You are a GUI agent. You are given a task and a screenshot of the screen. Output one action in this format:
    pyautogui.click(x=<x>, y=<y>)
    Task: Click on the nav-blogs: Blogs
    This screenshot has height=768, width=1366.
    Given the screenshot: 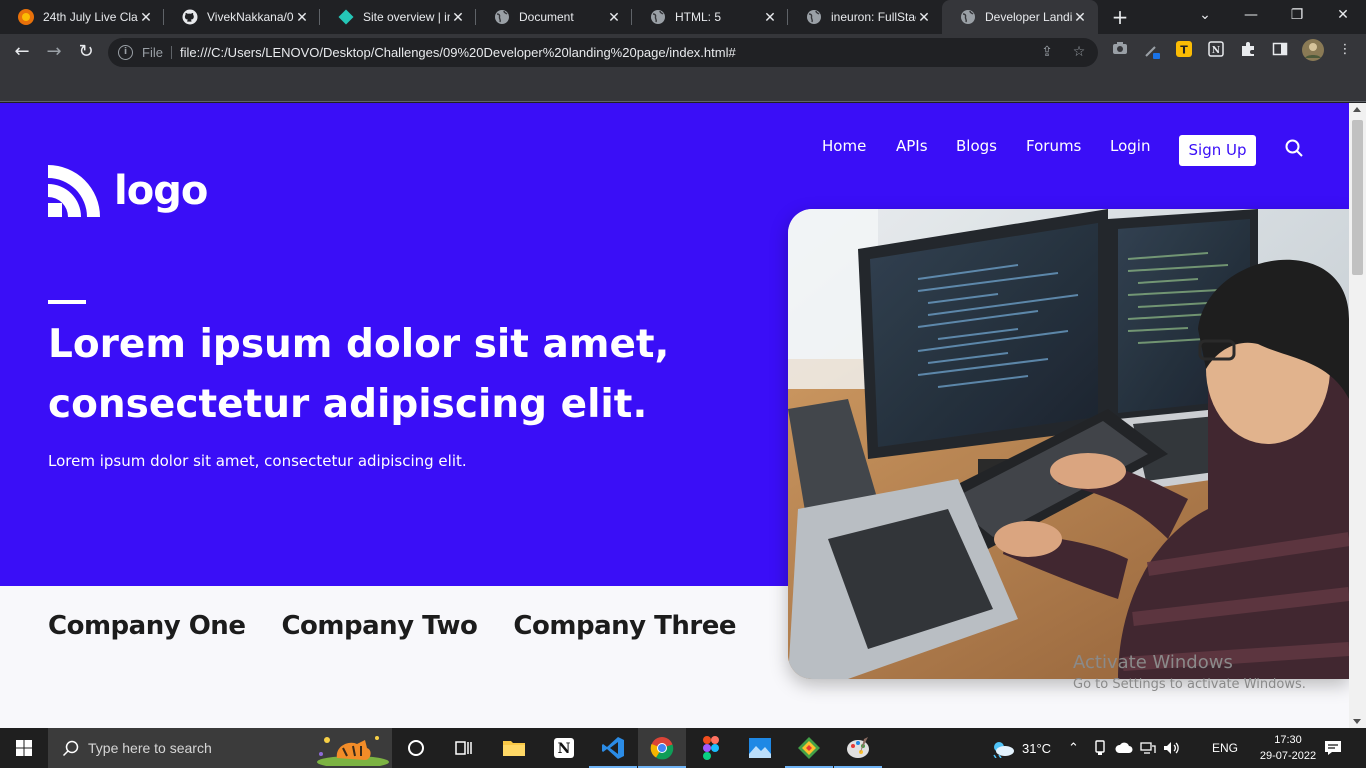 What is the action you would take?
    pyautogui.click(x=976, y=146)
    